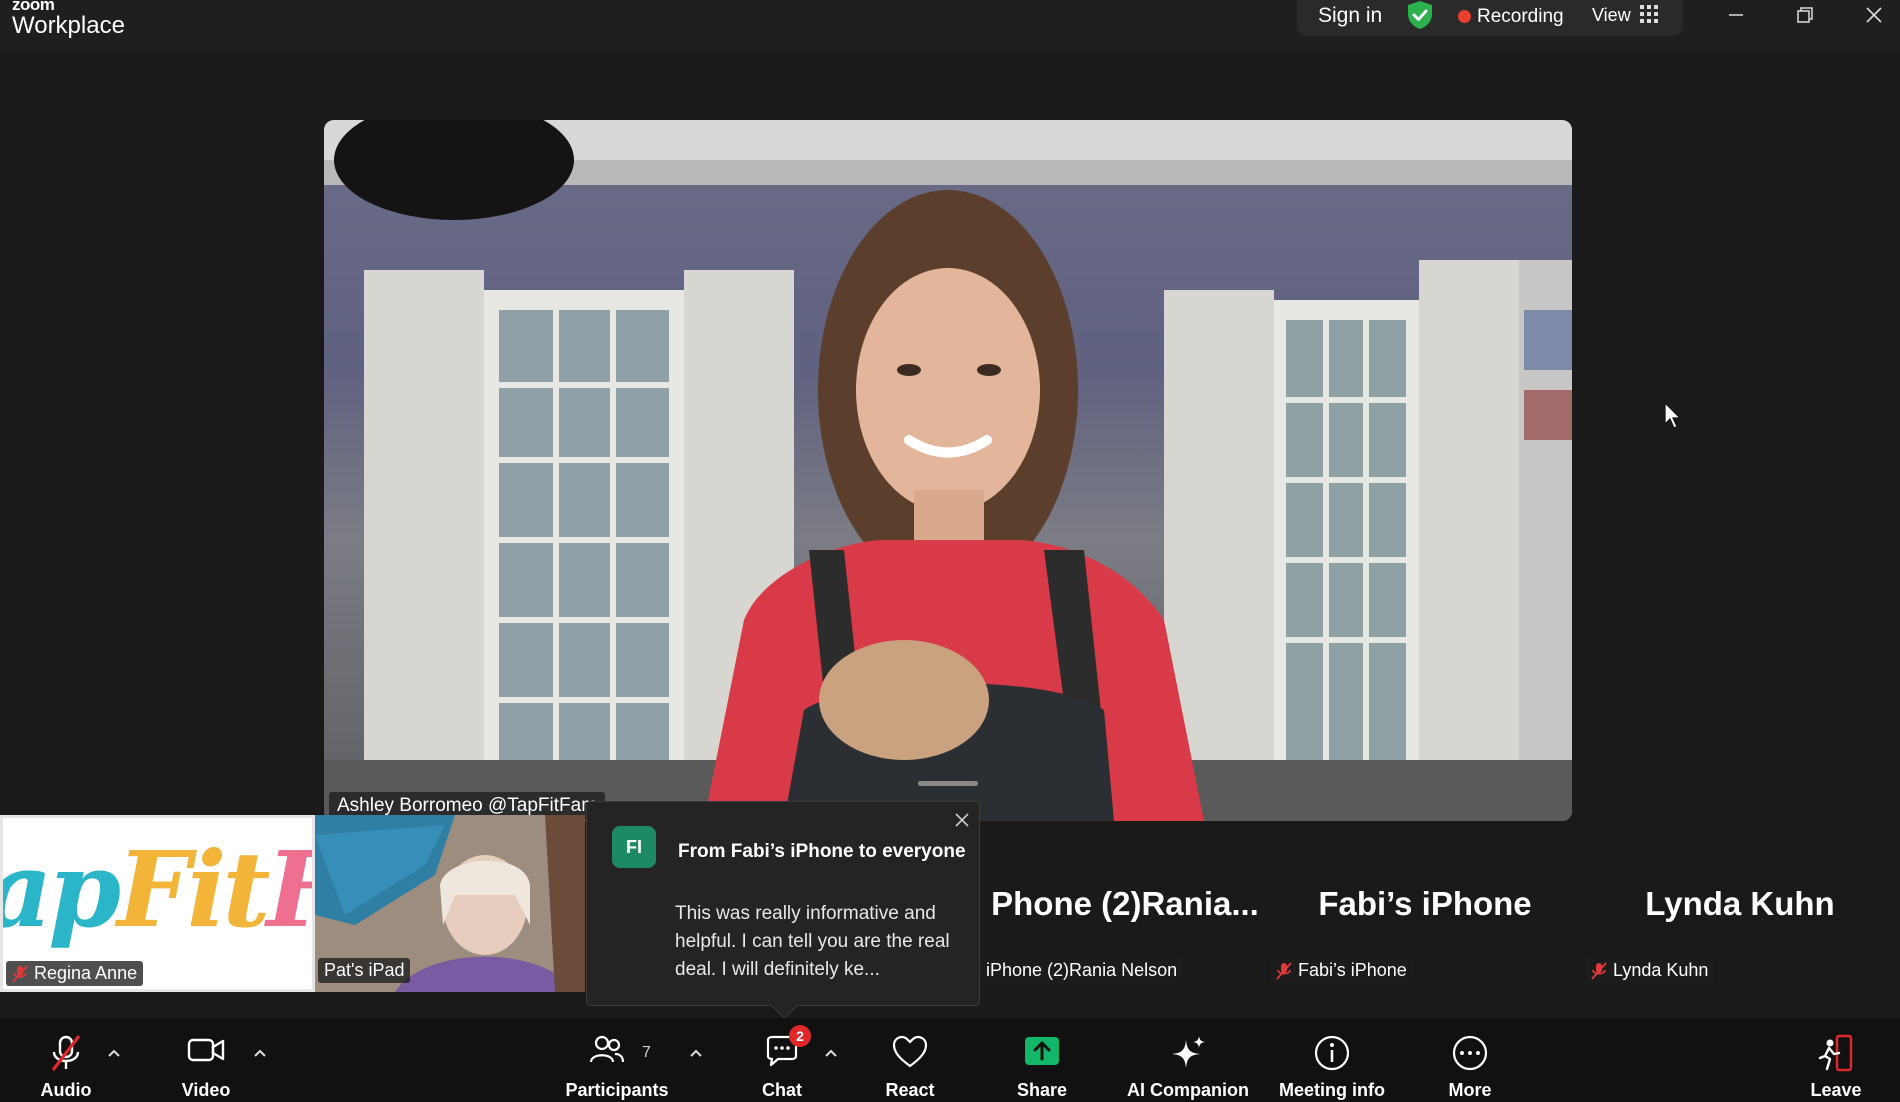 Image resolution: width=1900 pixels, height=1102 pixels. What do you see at coordinates (206, 1090) in the screenshot?
I see `video-label: Video` at bounding box center [206, 1090].